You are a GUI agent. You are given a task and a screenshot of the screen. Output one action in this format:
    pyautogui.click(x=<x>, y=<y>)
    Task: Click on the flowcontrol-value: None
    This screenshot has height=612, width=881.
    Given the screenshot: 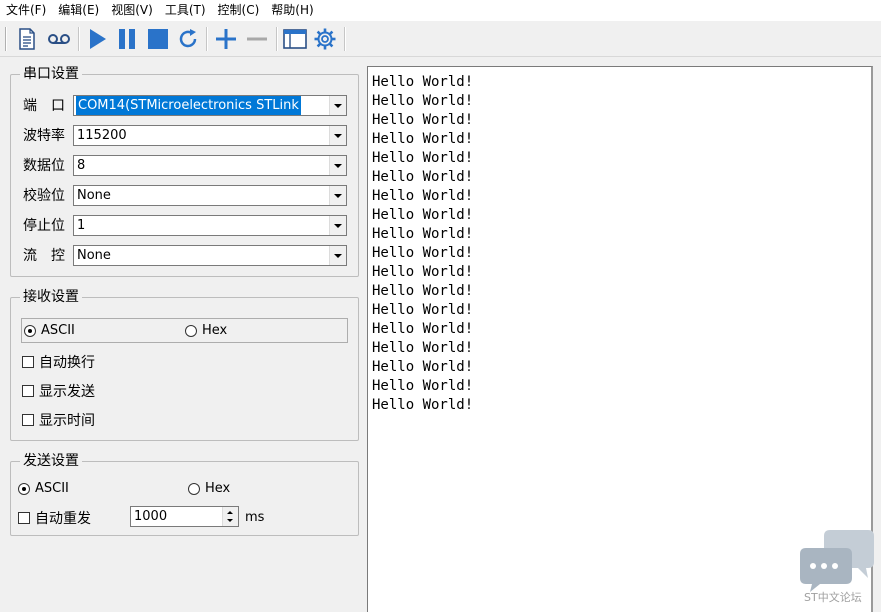 What is the action you would take?
    pyautogui.click(x=94, y=255)
    